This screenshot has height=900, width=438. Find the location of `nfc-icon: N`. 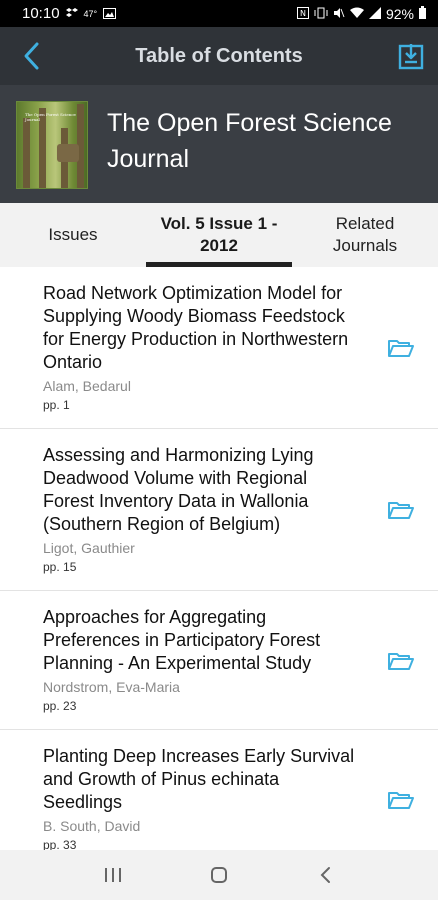

nfc-icon: N is located at coordinates (302, 14).